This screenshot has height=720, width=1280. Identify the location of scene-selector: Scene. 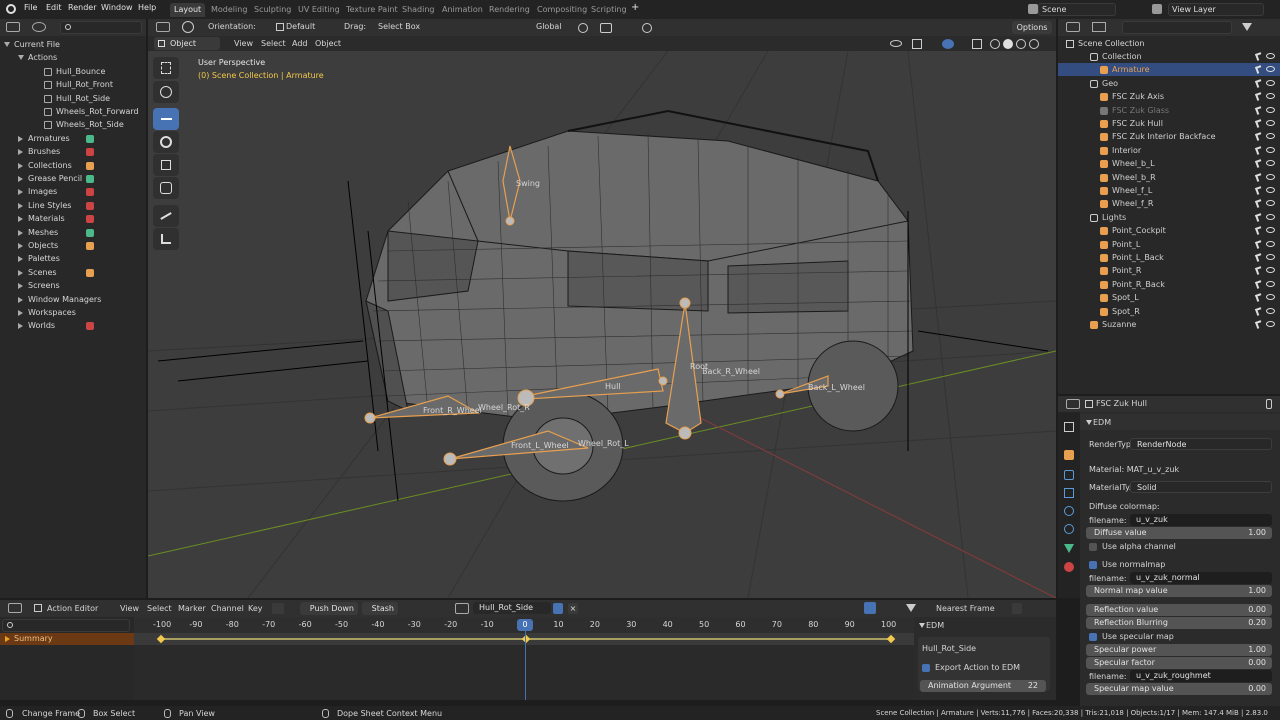
(1077, 9).